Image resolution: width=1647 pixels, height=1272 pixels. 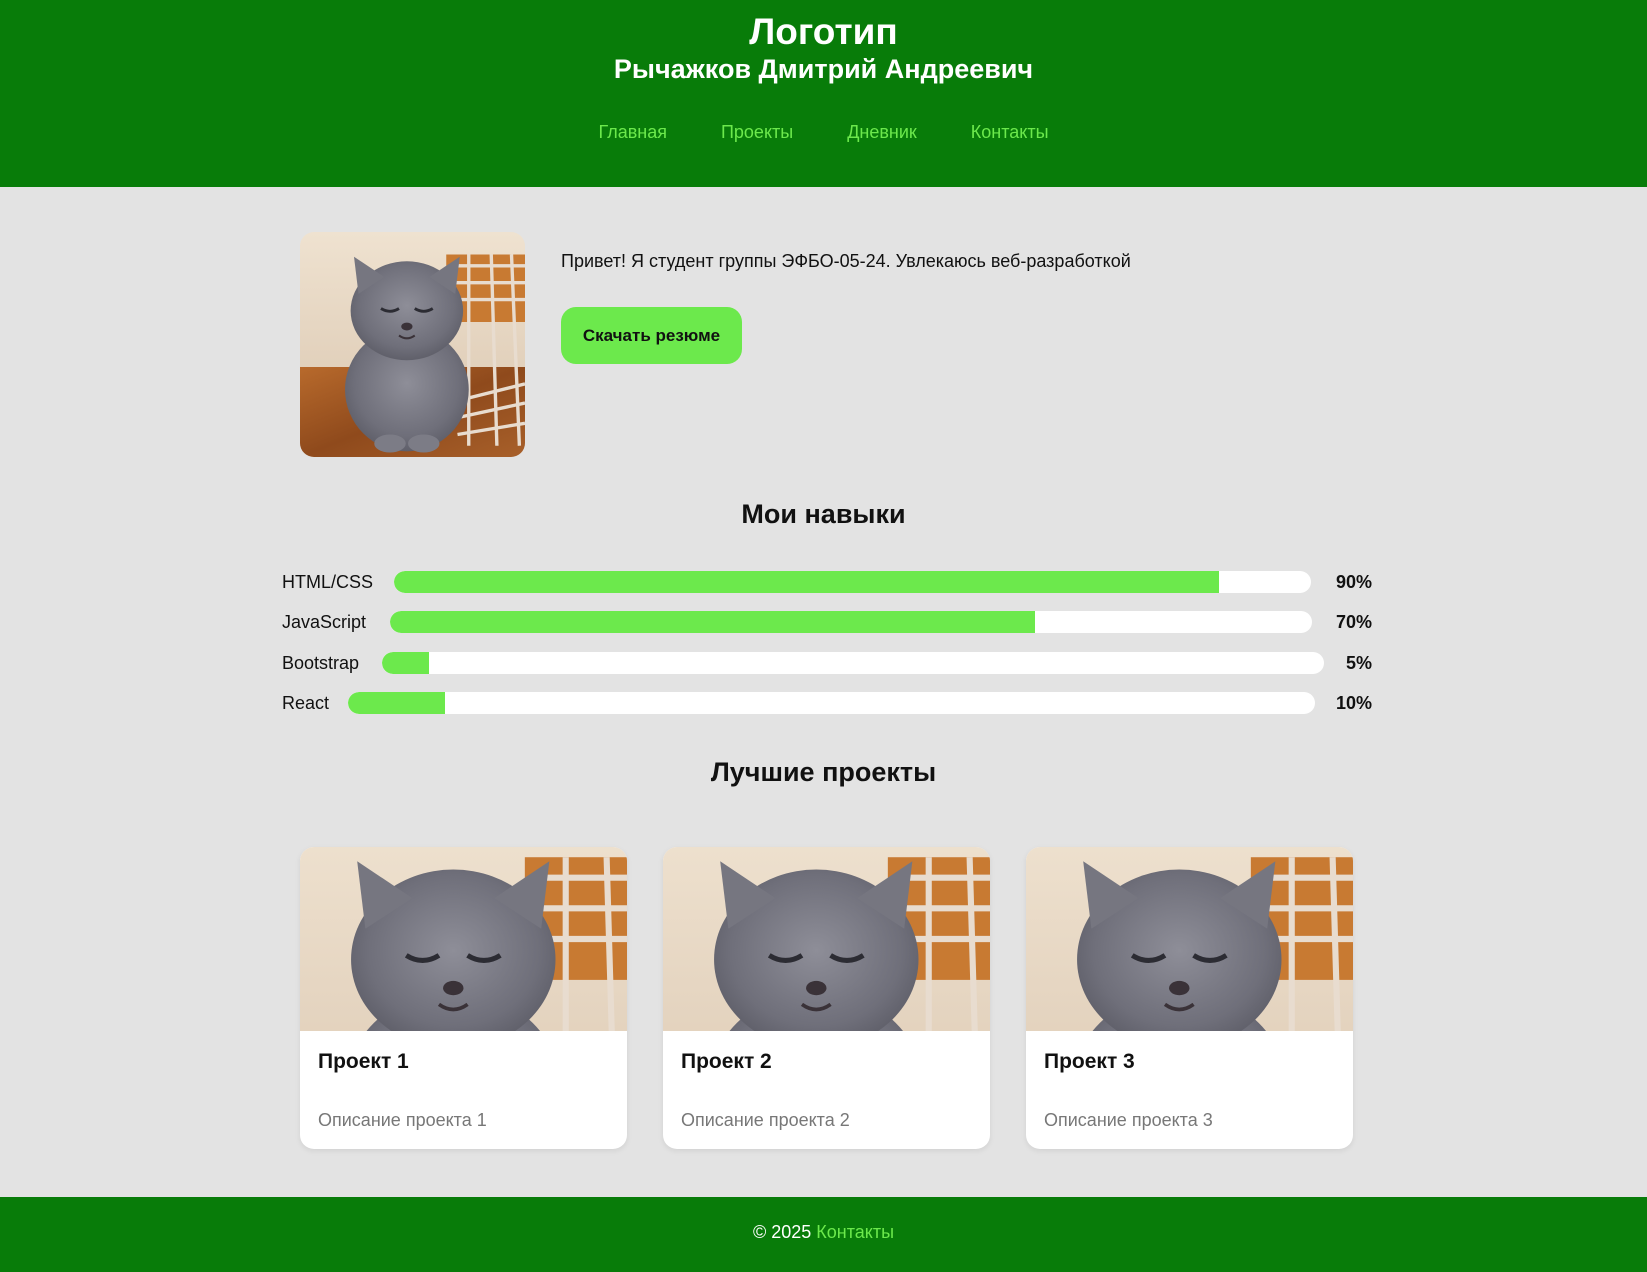 What do you see at coordinates (1089, 1061) in the screenshot?
I see `project-title: Проект 3` at bounding box center [1089, 1061].